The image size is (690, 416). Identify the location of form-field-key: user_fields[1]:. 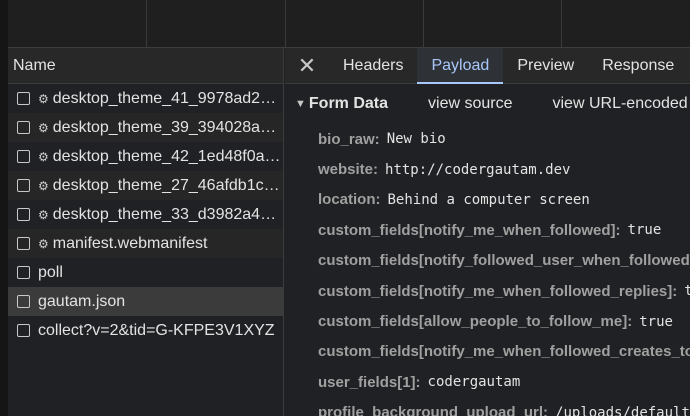
(369, 382).